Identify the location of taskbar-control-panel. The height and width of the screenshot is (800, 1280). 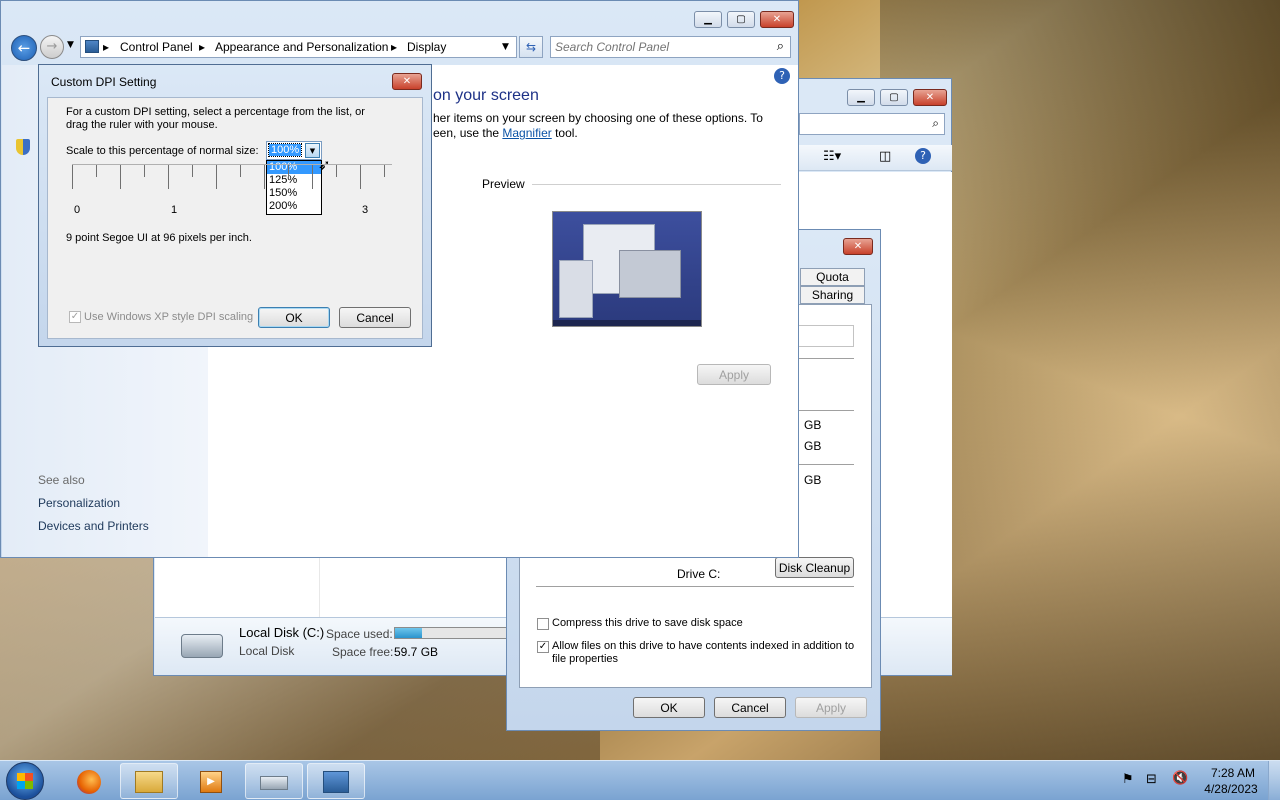
(336, 781).